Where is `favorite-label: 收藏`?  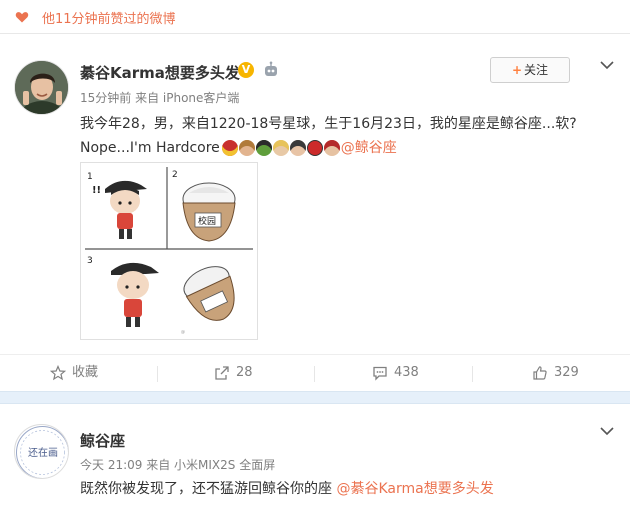 favorite-label: 收藏 is located at coordinates (85, 372).